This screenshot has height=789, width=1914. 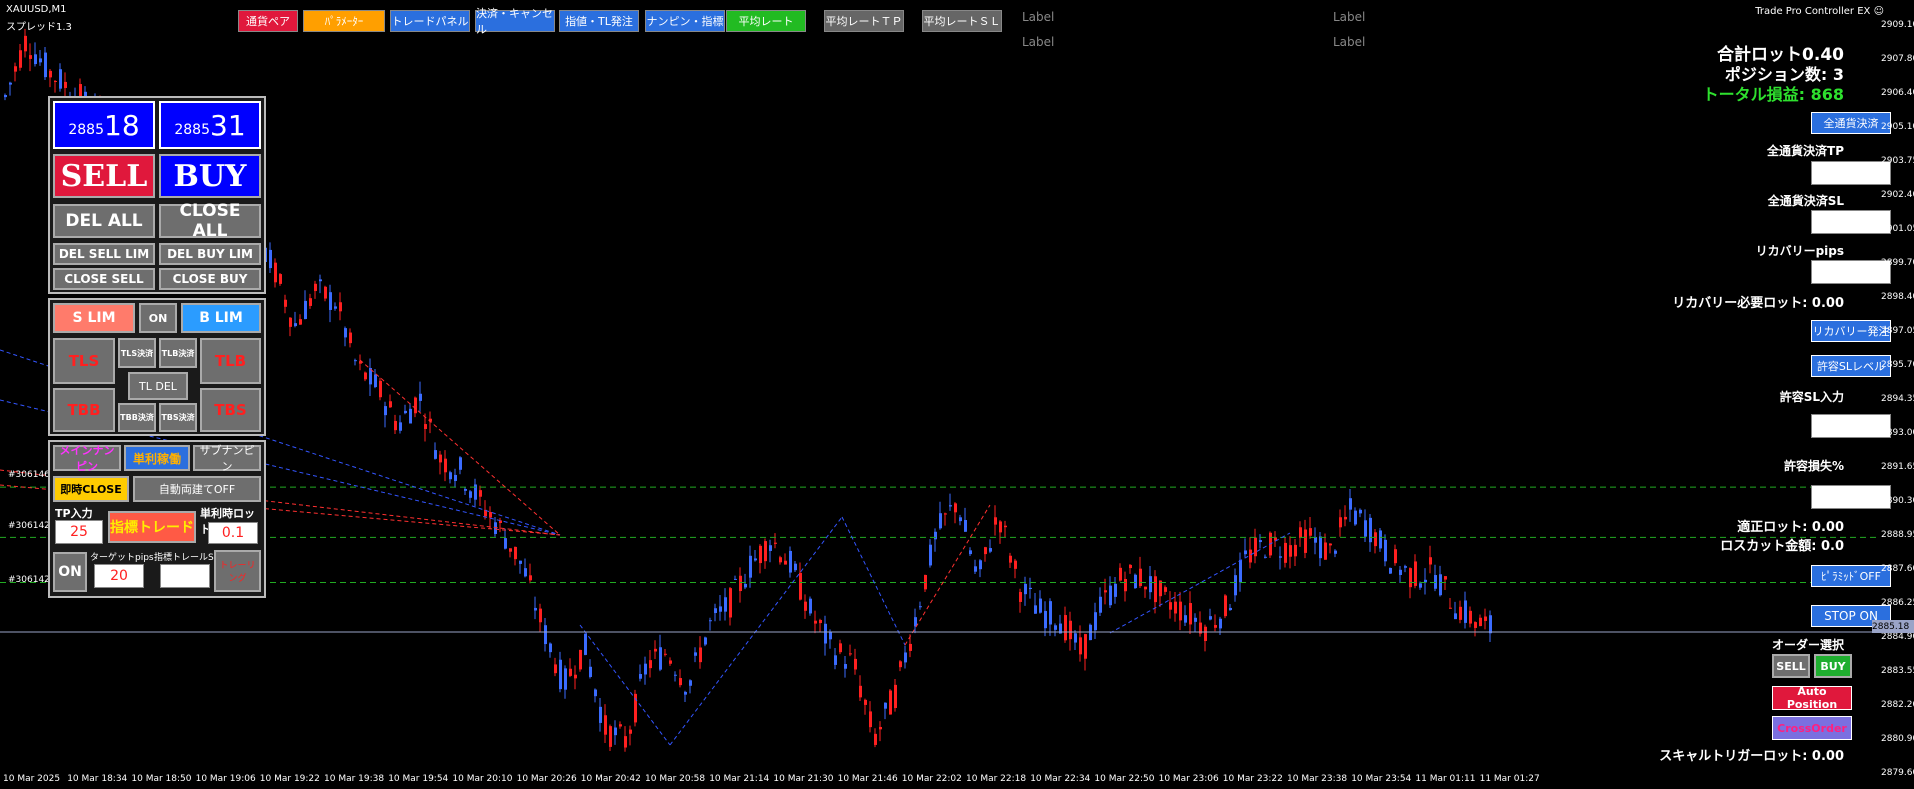 I want to click on del-buy-lim-button: DEL BUY LIM, so click(x=210, y=254).